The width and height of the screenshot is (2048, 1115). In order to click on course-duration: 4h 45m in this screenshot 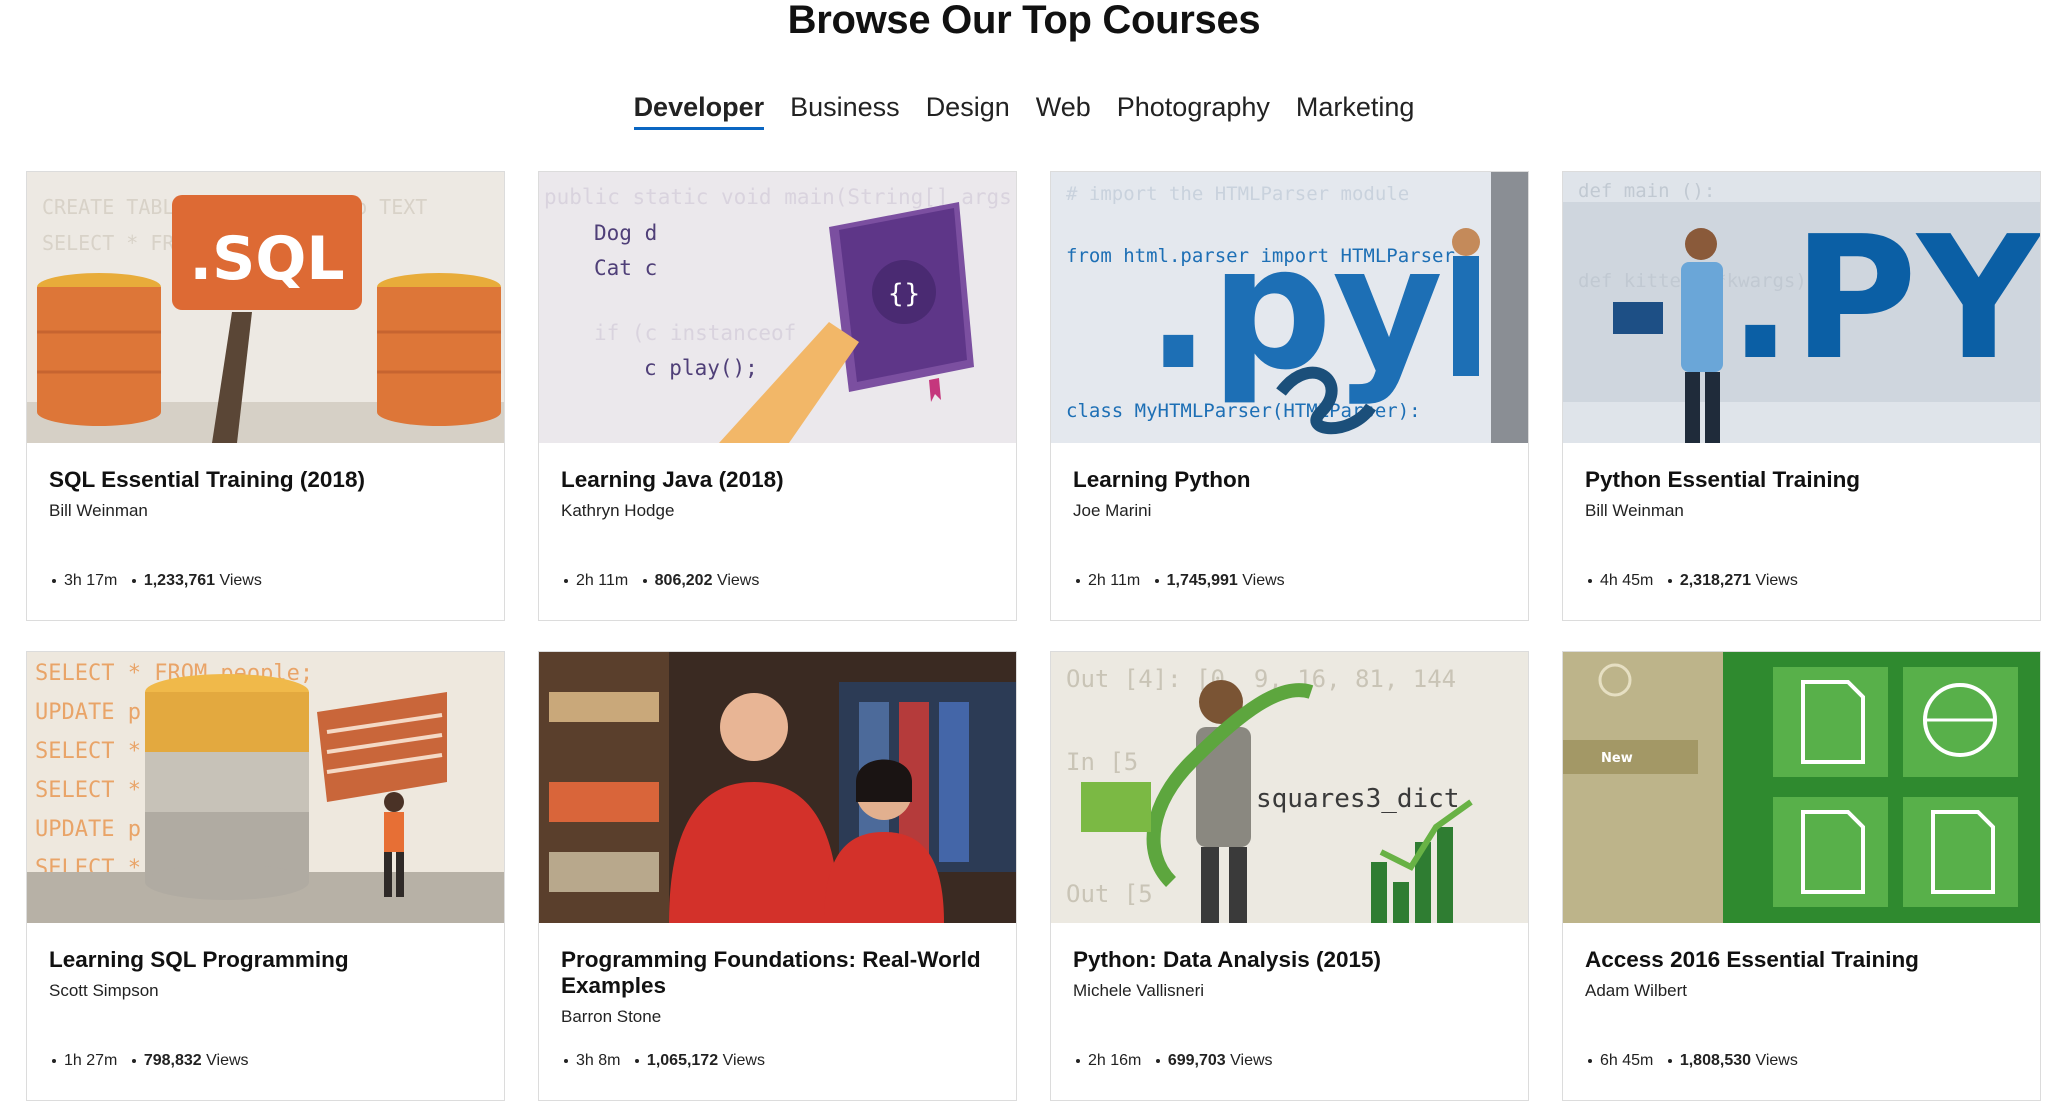, I will do `click(1627, 580)`.